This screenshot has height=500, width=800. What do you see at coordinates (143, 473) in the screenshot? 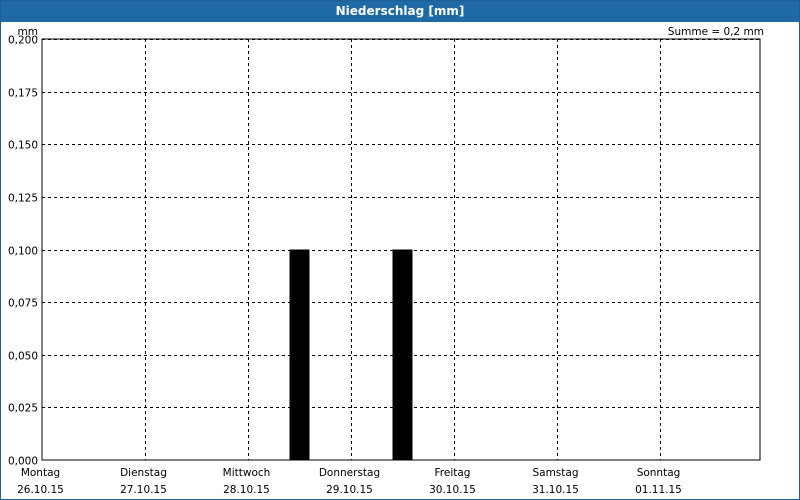
I see `x-tick-weekday: Dienstag` at bounding box center [143, 473].